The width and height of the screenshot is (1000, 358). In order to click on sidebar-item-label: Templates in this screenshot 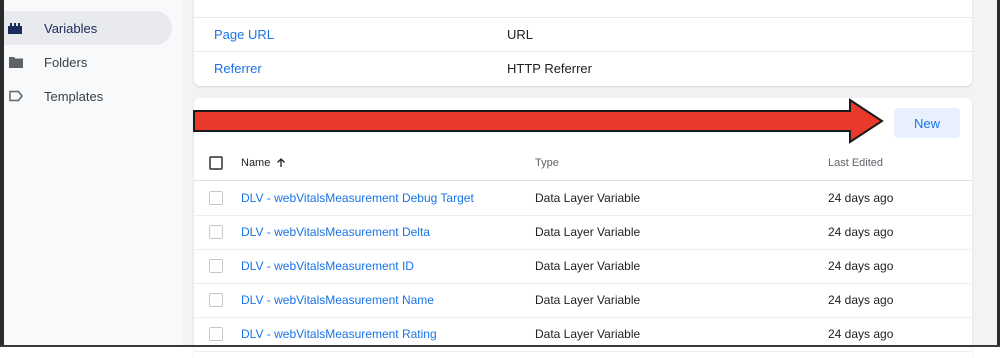, I will do `click(74, 96)`.